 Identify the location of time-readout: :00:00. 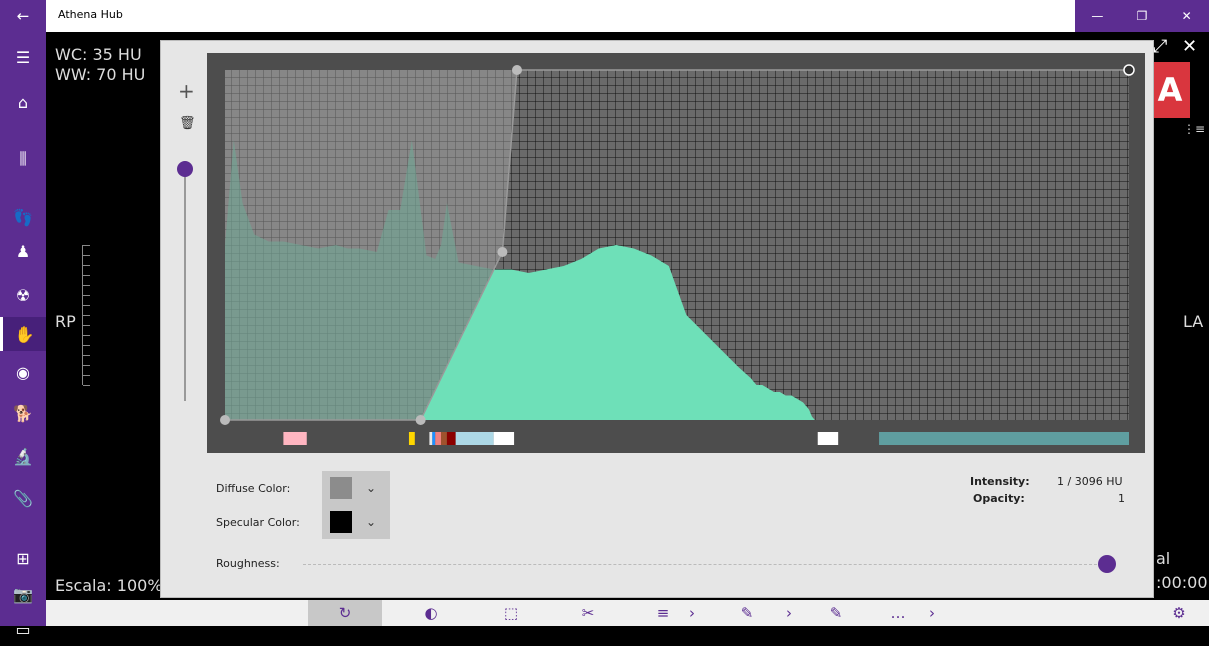
(1182, 582).